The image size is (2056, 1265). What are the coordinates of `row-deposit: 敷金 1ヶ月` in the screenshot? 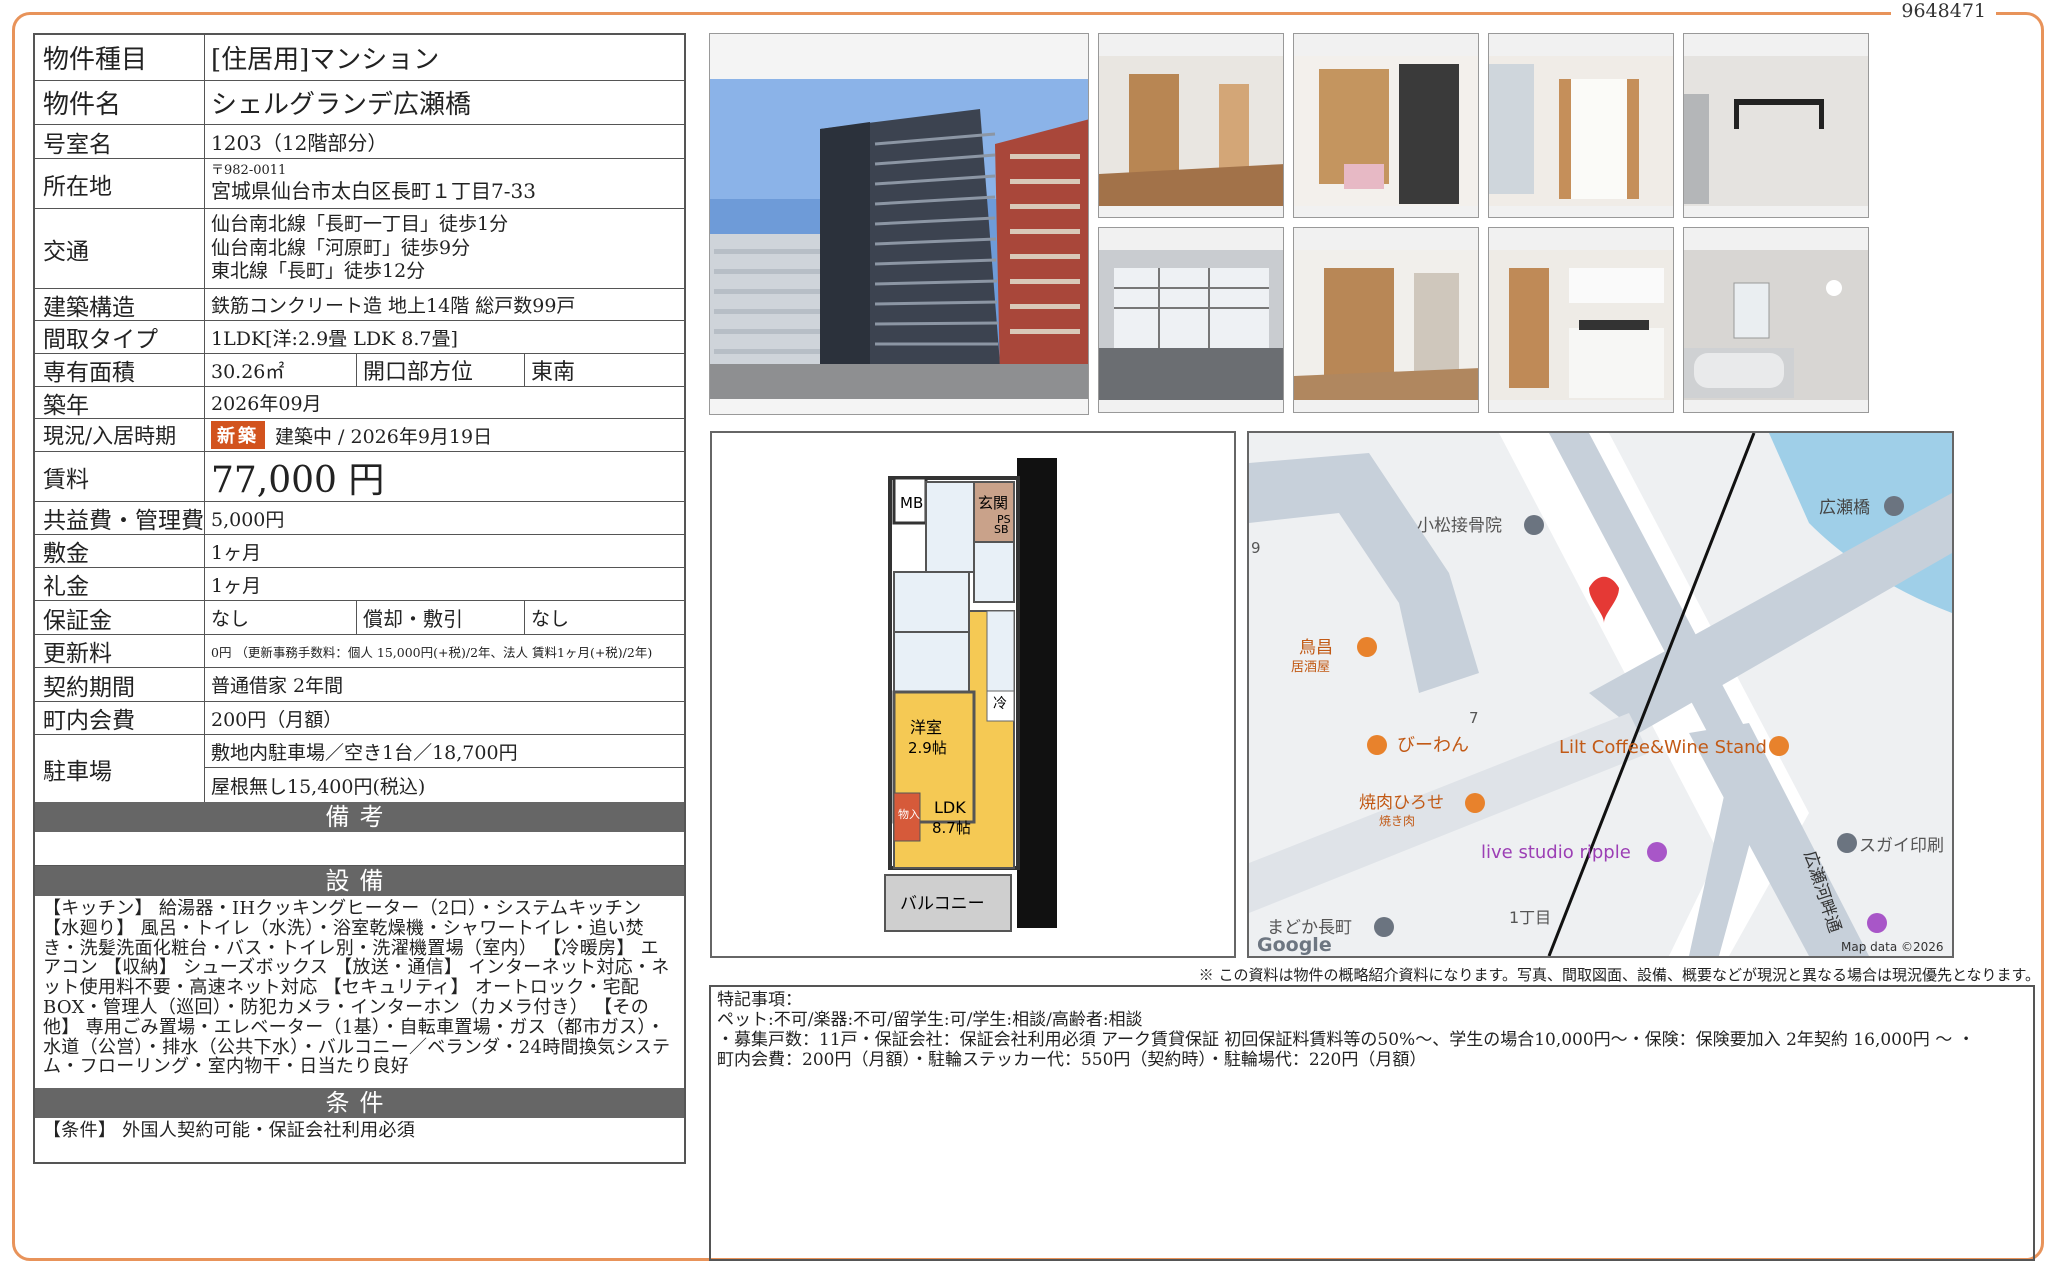 It's located at (359, 551).